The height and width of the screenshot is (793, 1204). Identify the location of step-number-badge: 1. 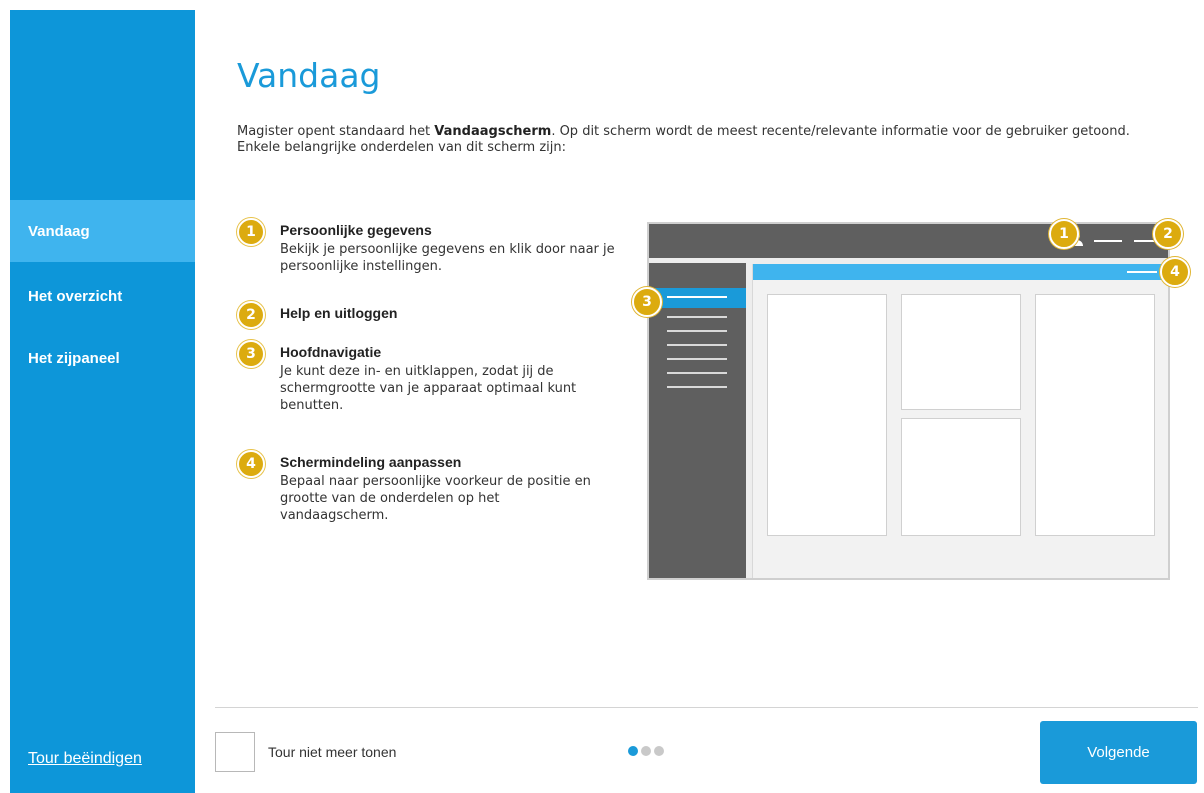
(251, 232).